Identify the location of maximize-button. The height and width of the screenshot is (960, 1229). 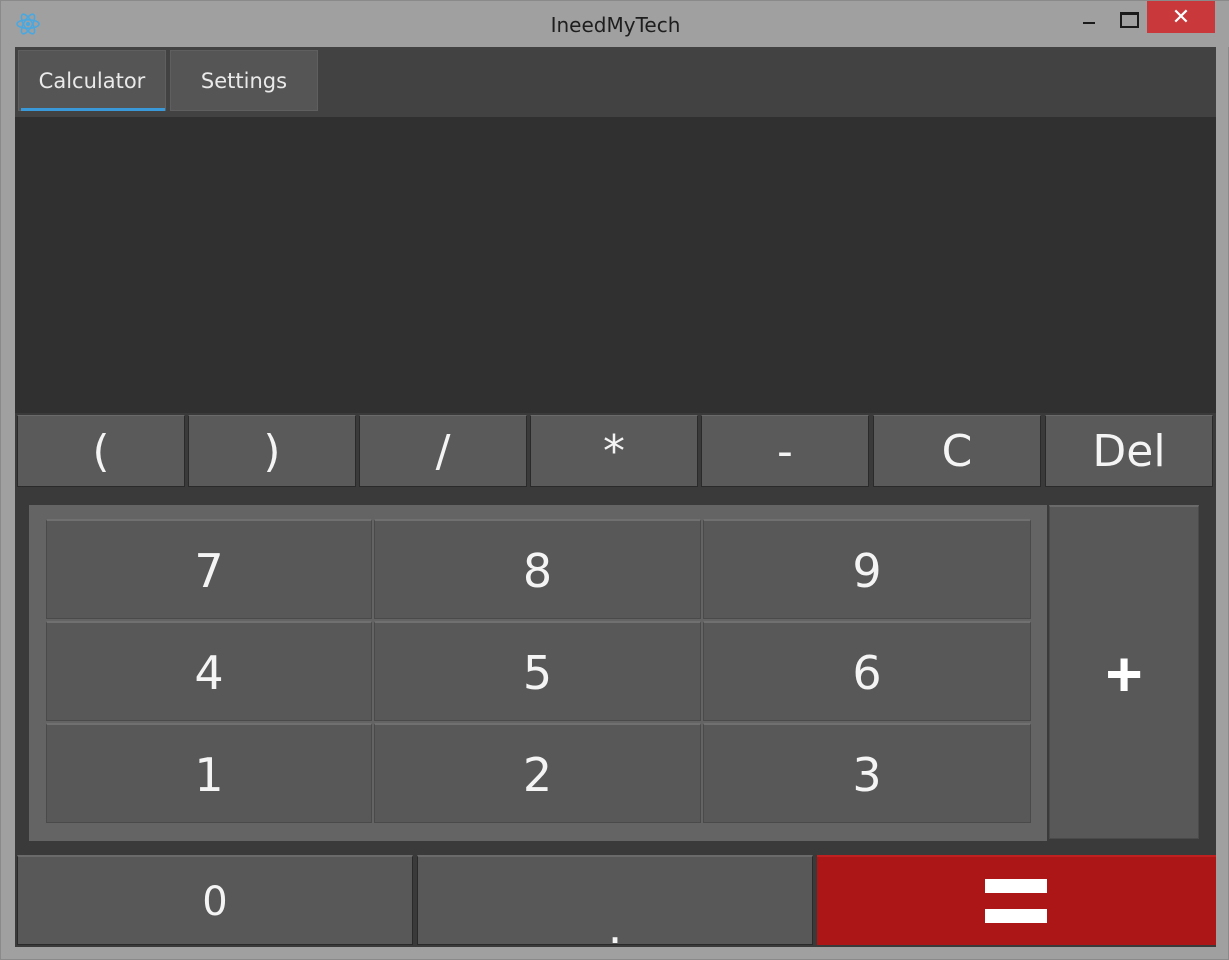
(1128, 17).